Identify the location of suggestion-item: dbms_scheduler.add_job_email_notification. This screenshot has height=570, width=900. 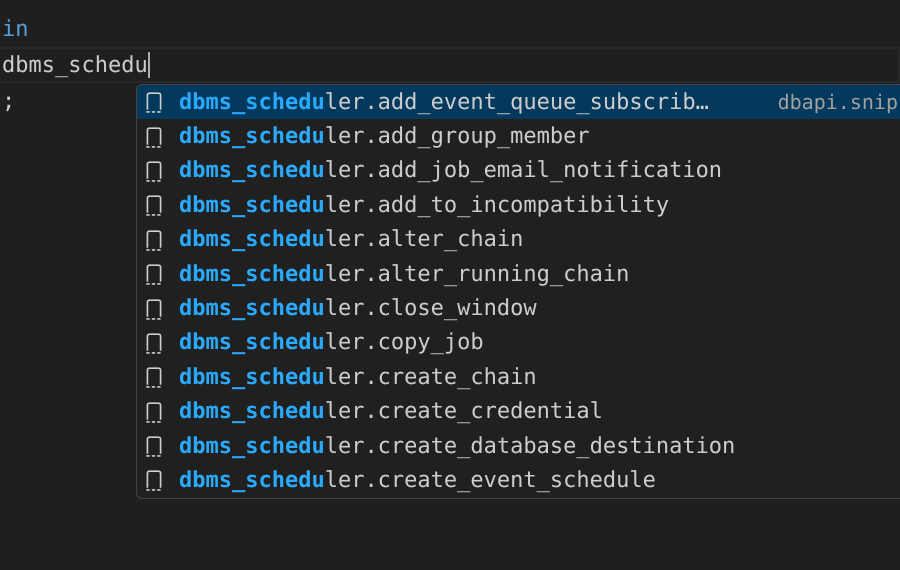
(518, 171).